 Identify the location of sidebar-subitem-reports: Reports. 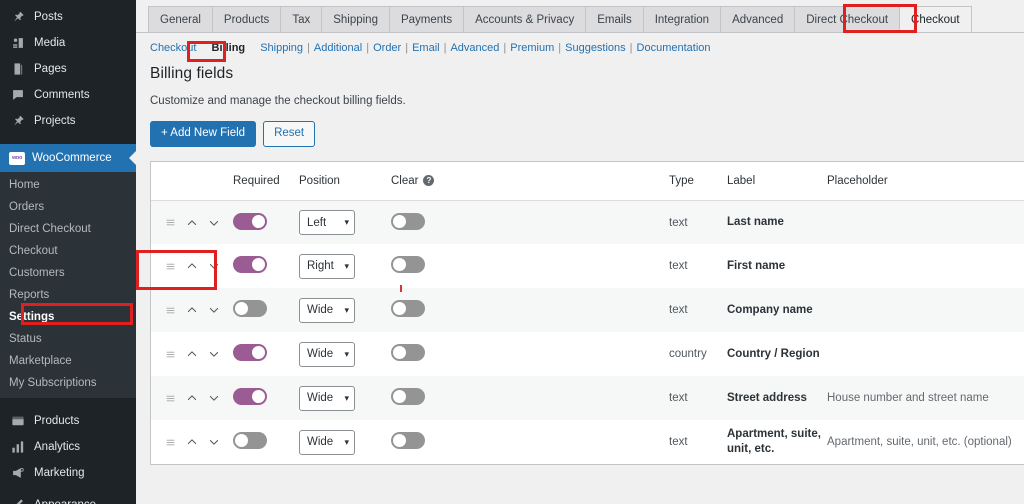
(68, 295).